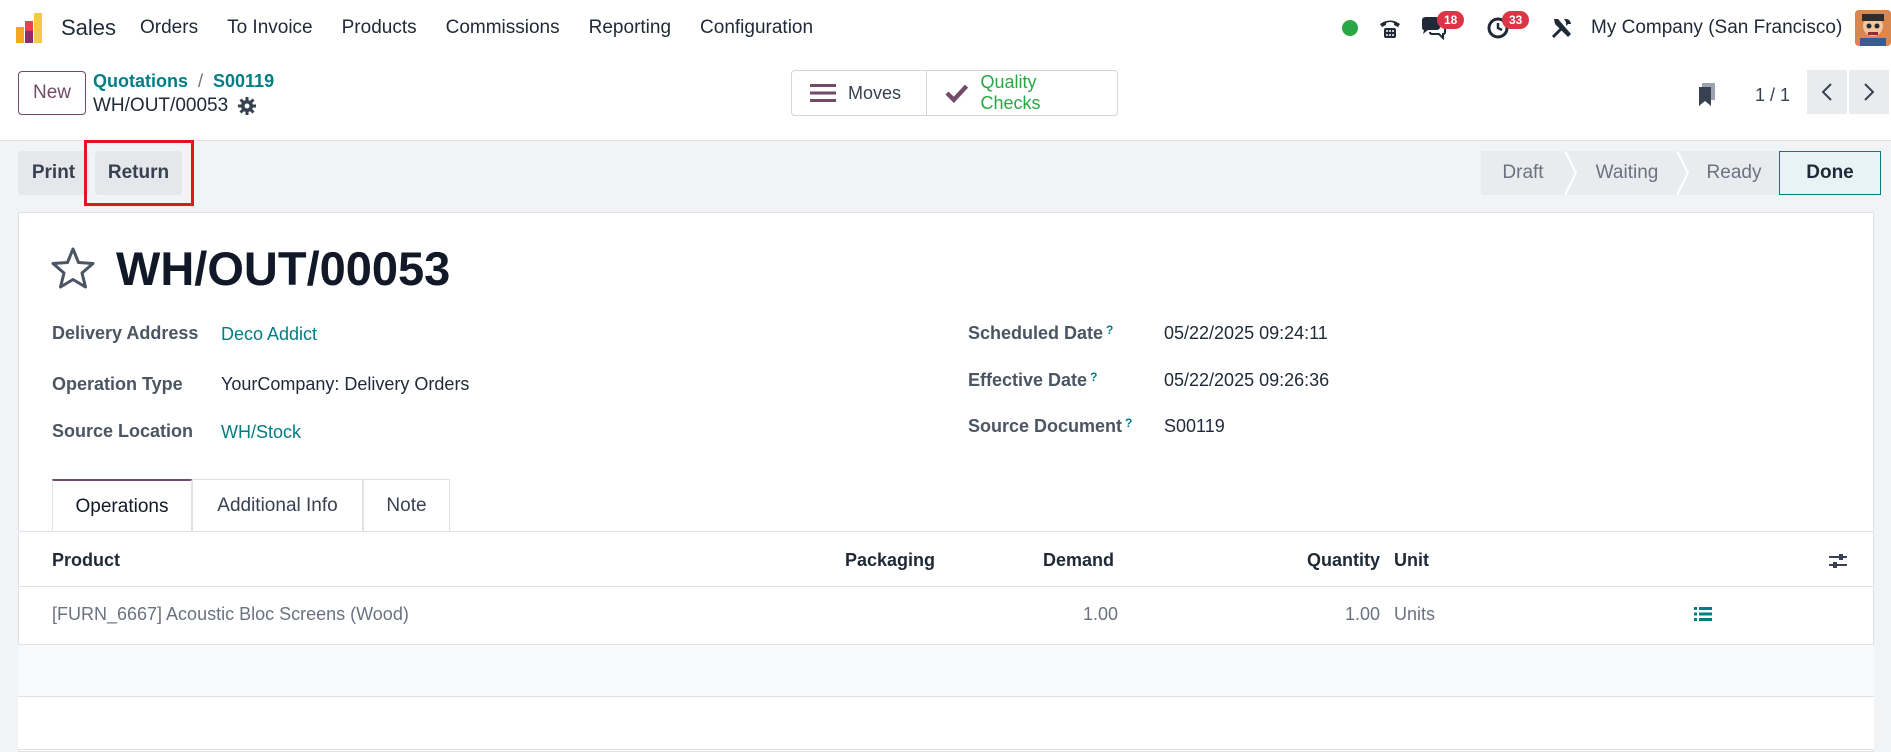 The height and width of the screenshot is (752, 1891). What do you see at coordinates (957, 93) in the screenshot?
I see `check-icon` at bounding box center [957, 93].